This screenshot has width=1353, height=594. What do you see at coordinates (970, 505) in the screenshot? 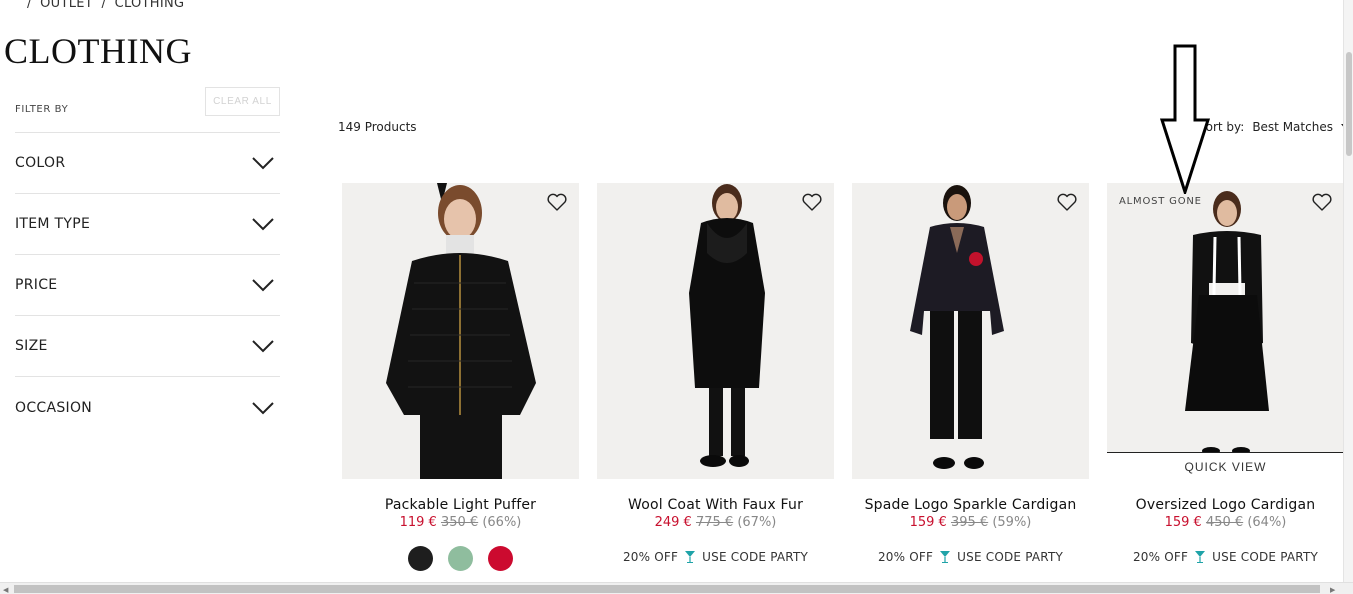
I see `product-name: Spade Logo Sparkle Cardigan` at bounding box center [970, 505].